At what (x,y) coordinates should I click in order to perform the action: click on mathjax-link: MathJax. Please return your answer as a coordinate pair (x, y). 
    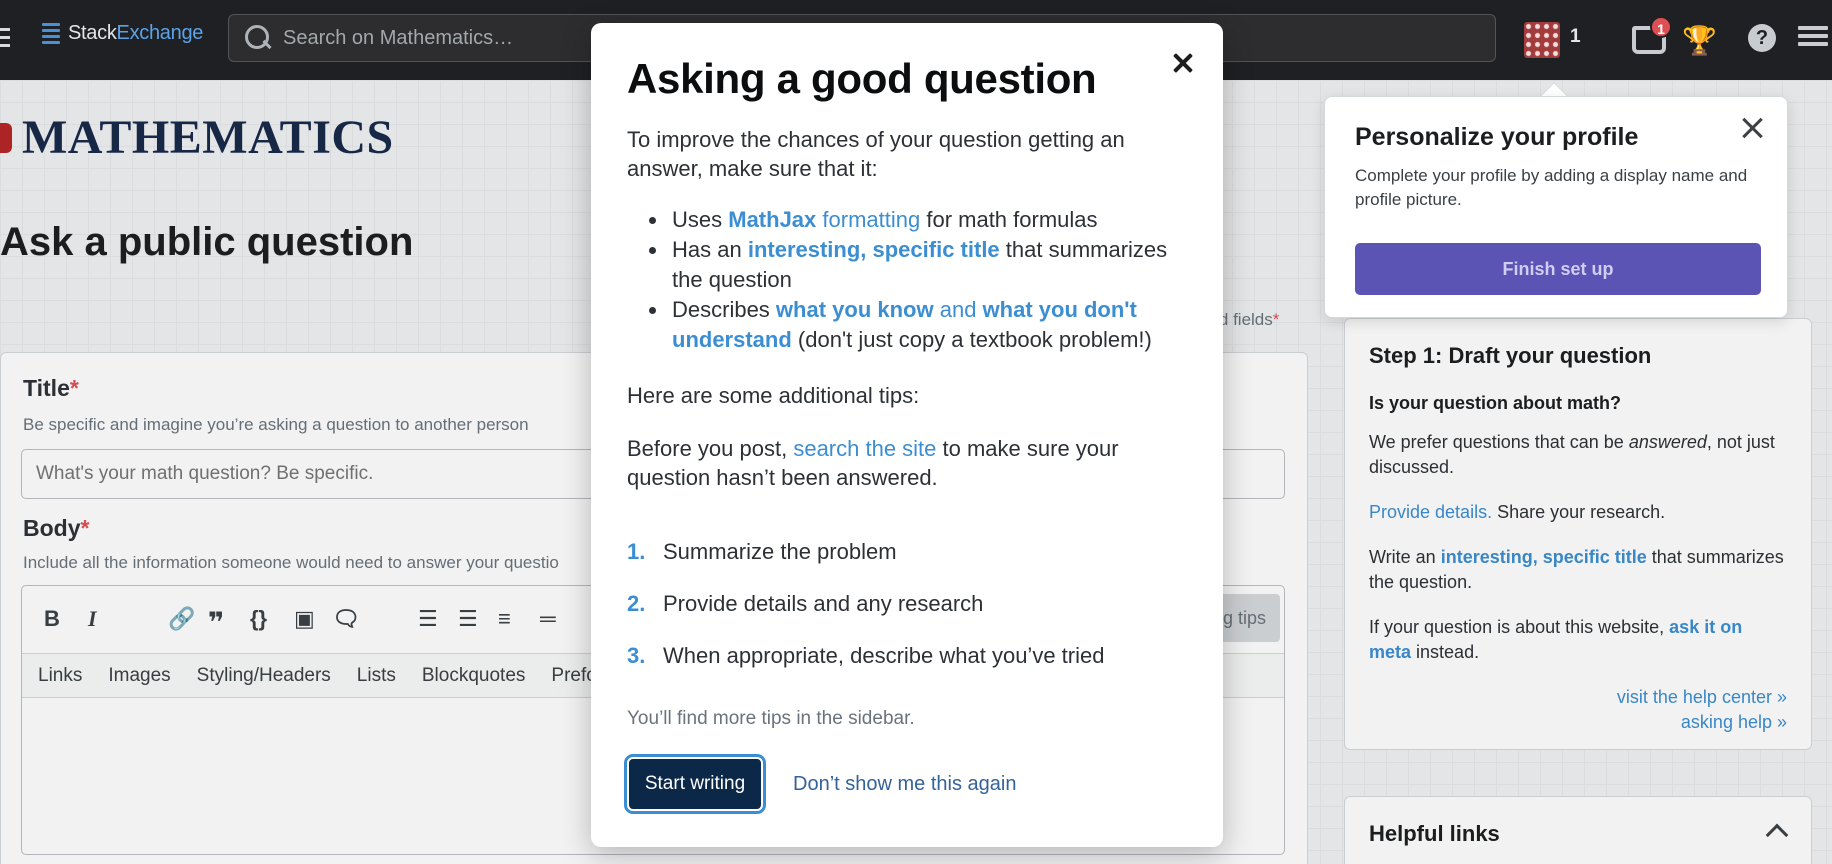
    Looking at the image, I should click on (772, 219).